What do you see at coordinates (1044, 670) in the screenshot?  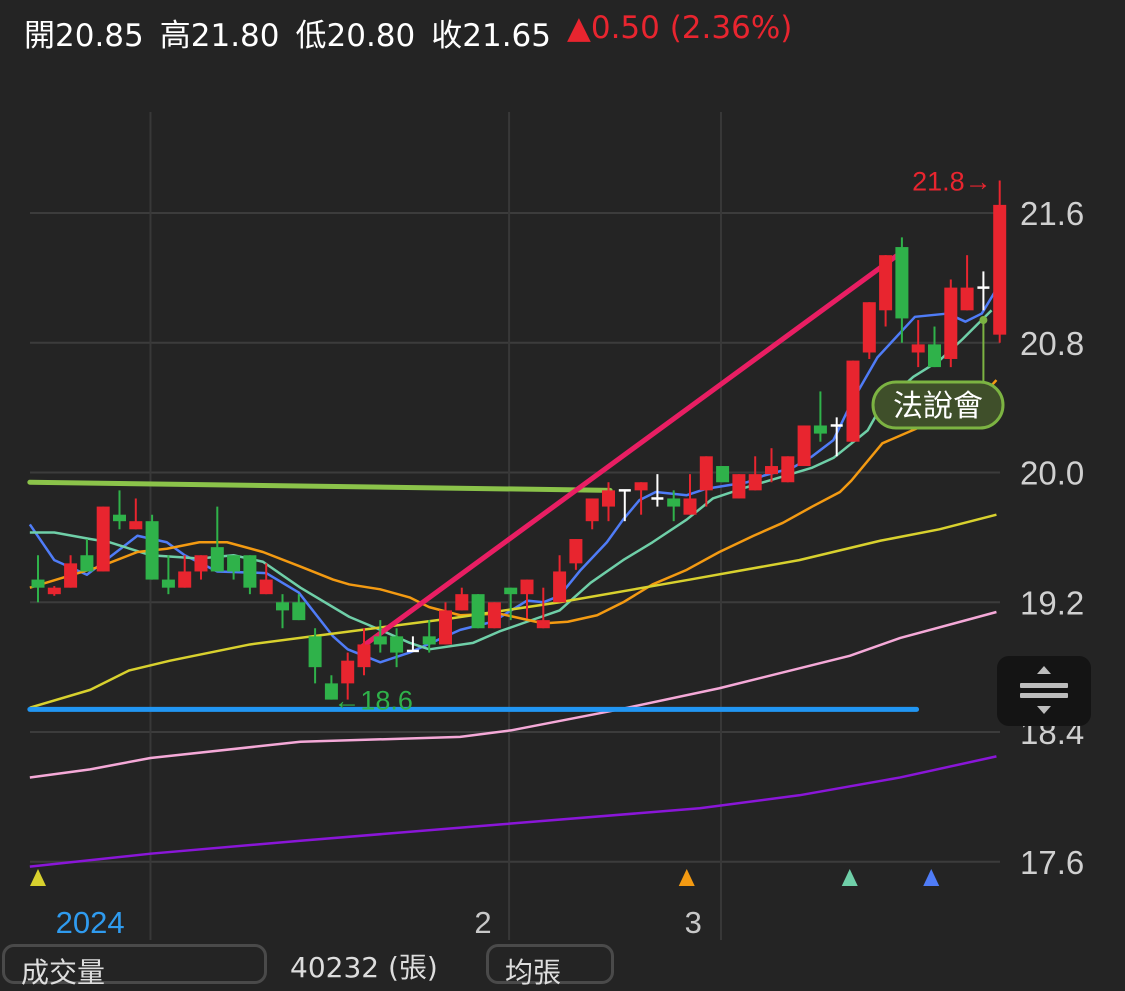 I see `up-arrow-icon` at bounding box center [1044, 670].